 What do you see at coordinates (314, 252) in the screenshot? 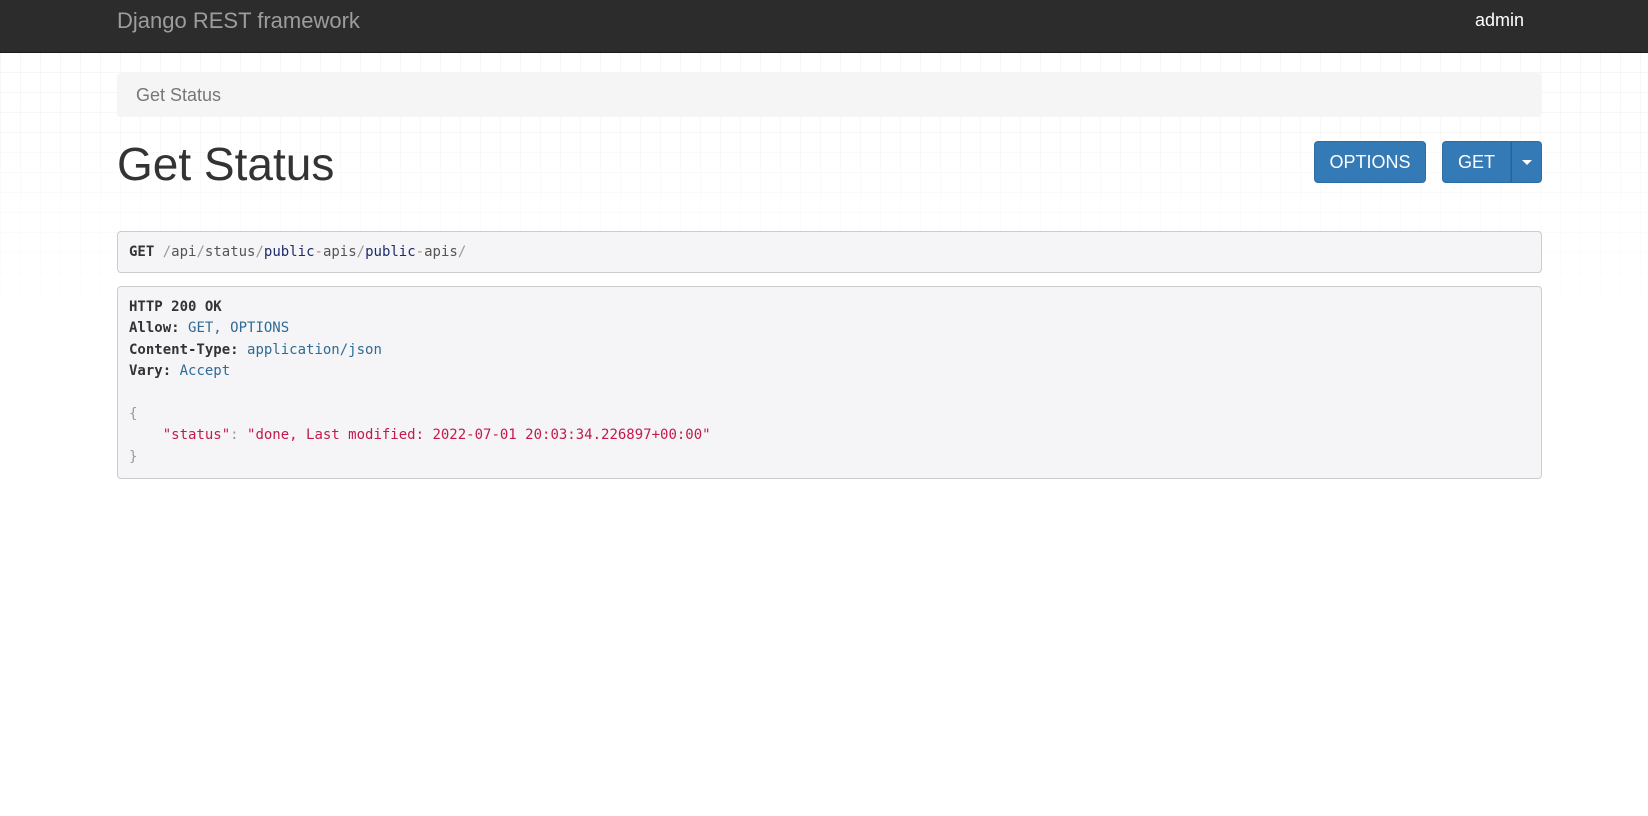
I see `request-path: /api/status/public-apis/public-apis/` at bounding box center [314, 252].